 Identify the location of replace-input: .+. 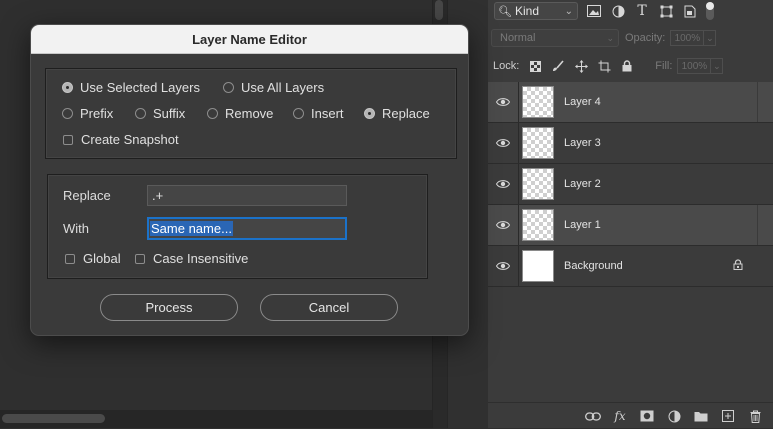
(247, 195).